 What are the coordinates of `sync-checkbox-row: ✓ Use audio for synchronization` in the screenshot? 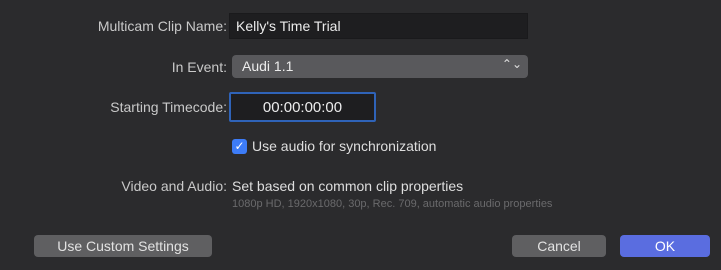 It's located at (334, 146).